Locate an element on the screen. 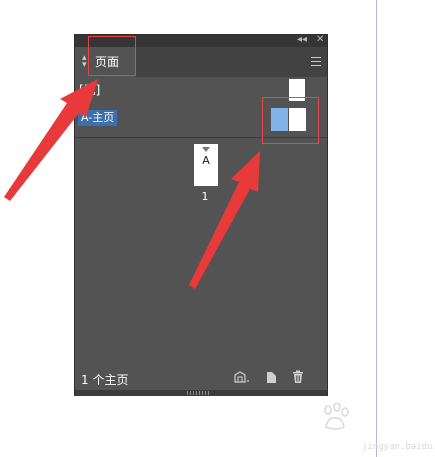 The image size is (435, 457). annotation-arrow-left is located at coordinates (51, 140).